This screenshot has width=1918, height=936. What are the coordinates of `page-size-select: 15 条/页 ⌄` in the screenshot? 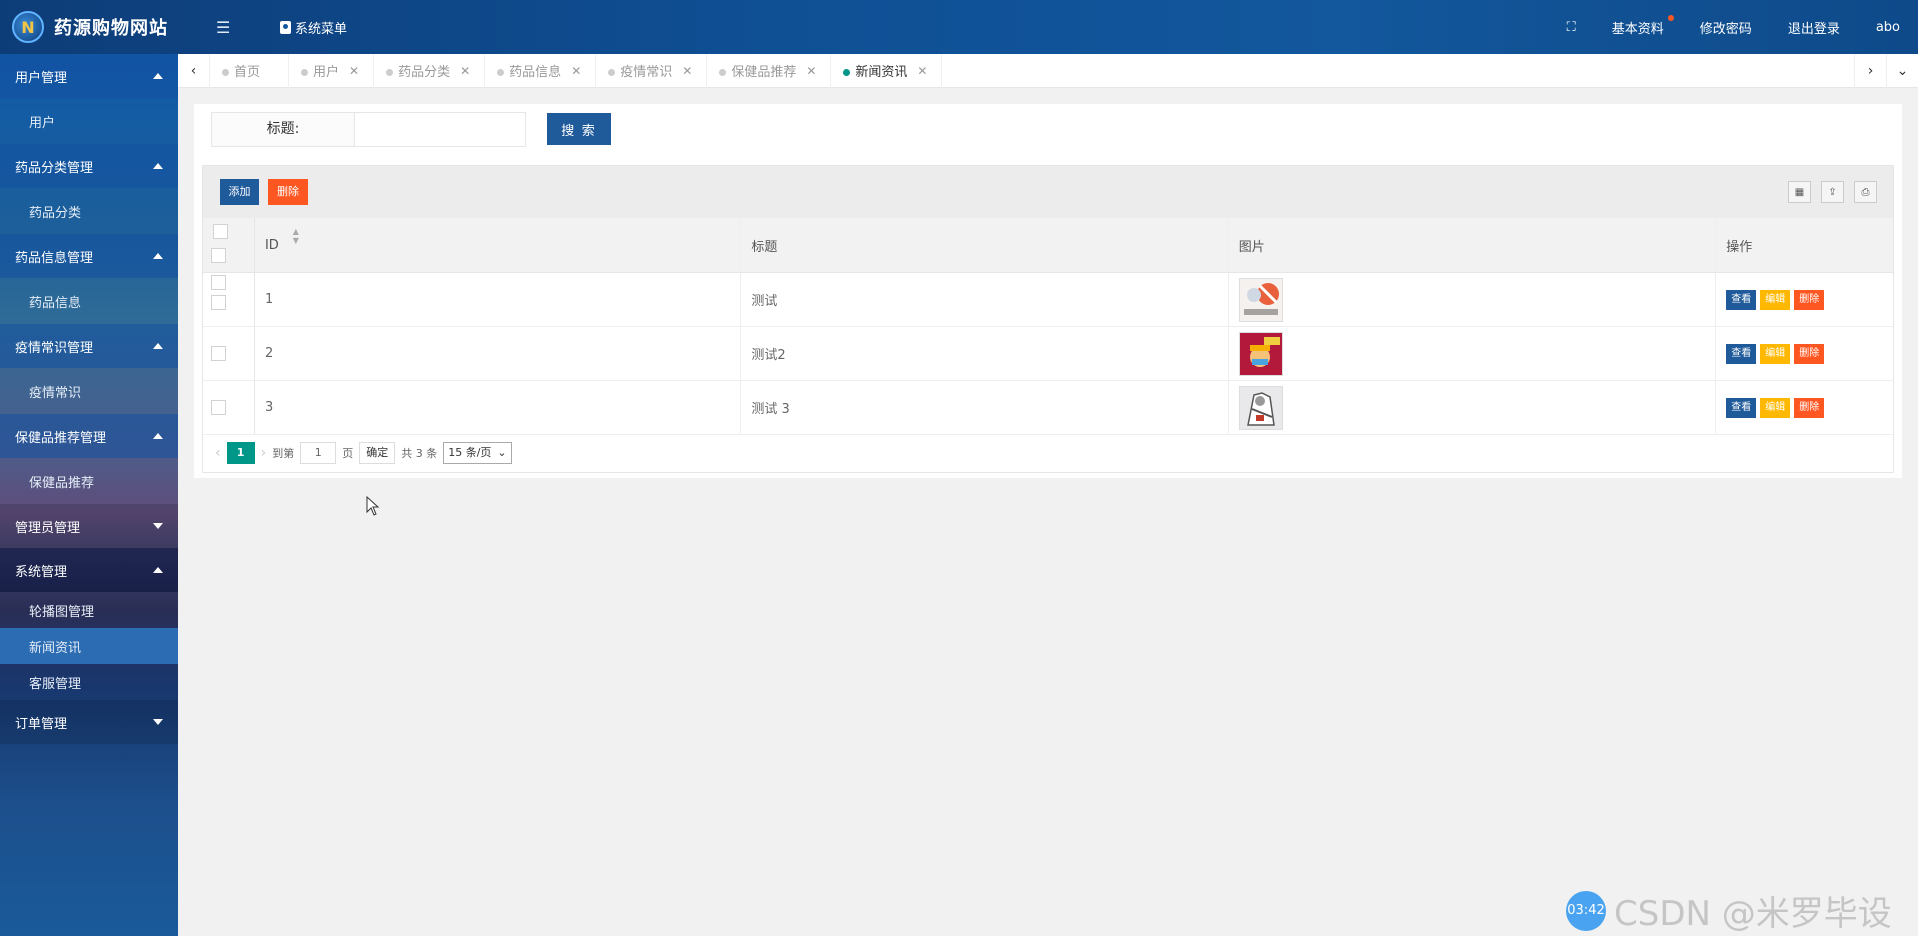 It's located at (477, 453).